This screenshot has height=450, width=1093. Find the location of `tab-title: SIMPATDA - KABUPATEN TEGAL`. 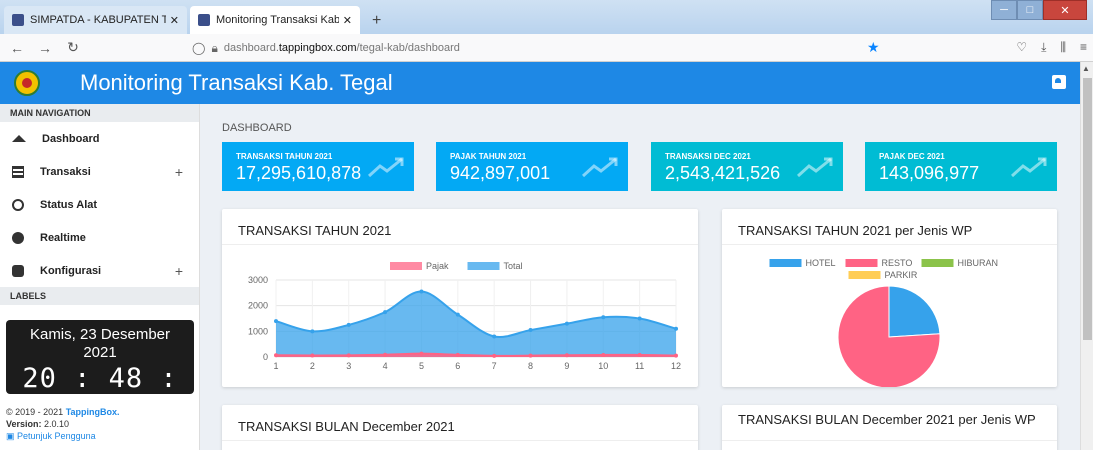

tab-title: SIMPATDA - KABUPATEN TEGAL is located at coordinates (98, 20).